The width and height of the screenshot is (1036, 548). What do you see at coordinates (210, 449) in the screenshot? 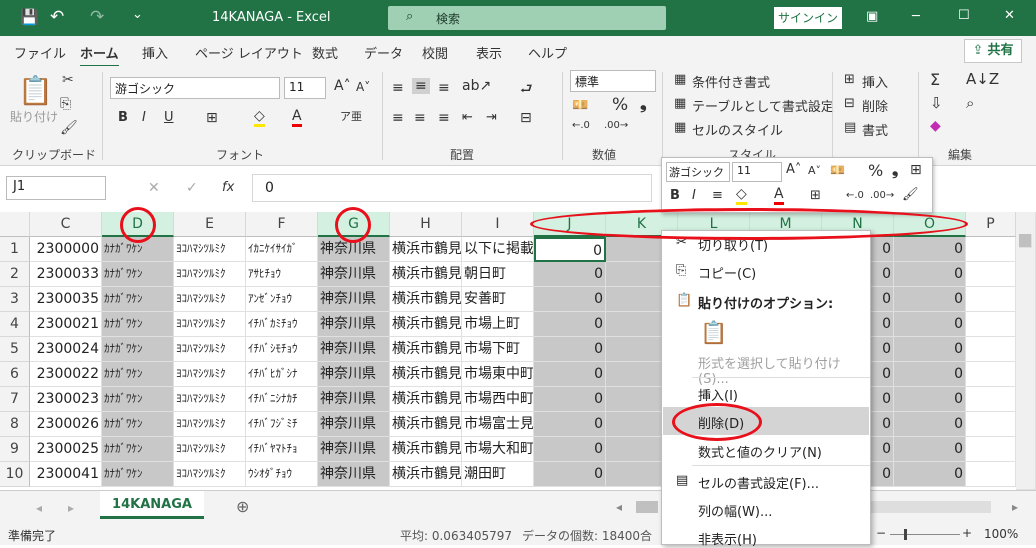
I see `cell-e-9: ﾖｺﾊﾏｼﾂﾙﾐｸ` at bounding box center [210, 449].